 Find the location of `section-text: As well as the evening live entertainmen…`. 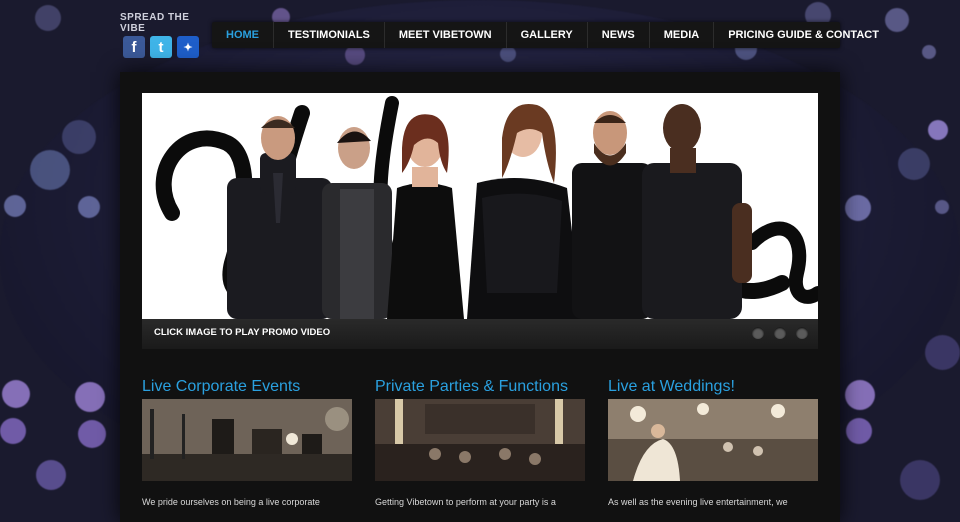

section-text: As well as the evening live entertainmen… is located at coordinates (698, 502).